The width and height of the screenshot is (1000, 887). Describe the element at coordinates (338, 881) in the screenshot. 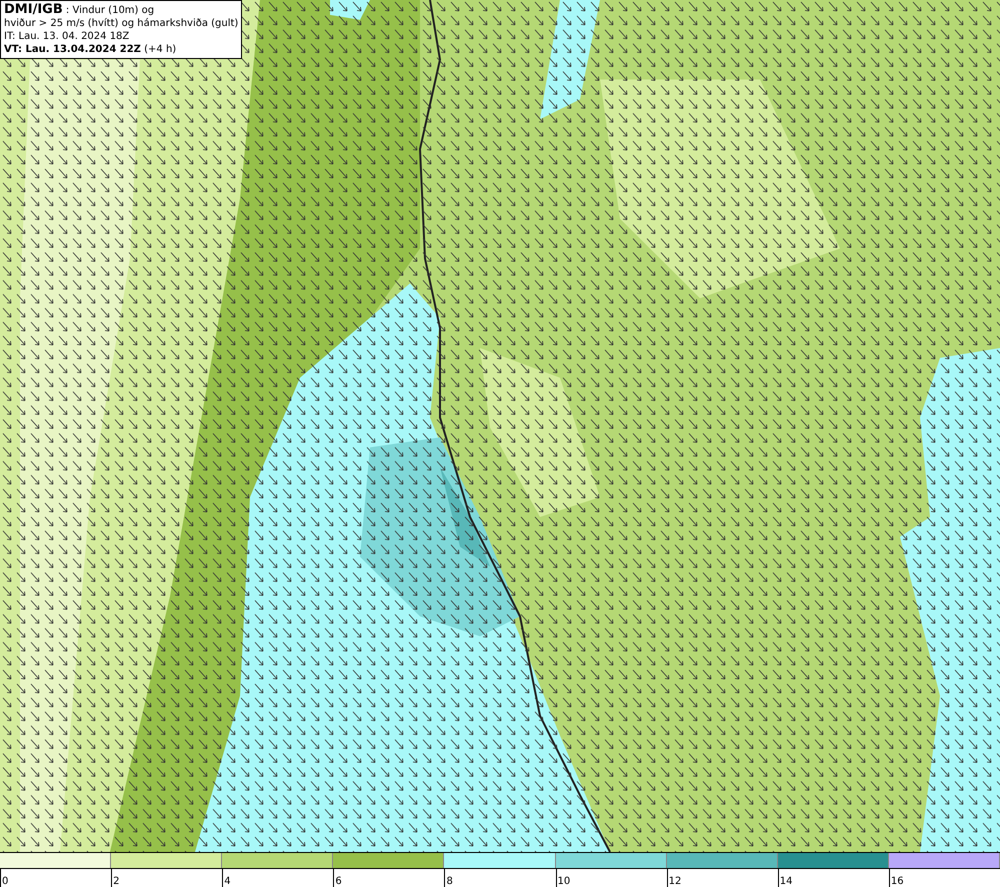

I see `legend-tick-label: 6` at that location.